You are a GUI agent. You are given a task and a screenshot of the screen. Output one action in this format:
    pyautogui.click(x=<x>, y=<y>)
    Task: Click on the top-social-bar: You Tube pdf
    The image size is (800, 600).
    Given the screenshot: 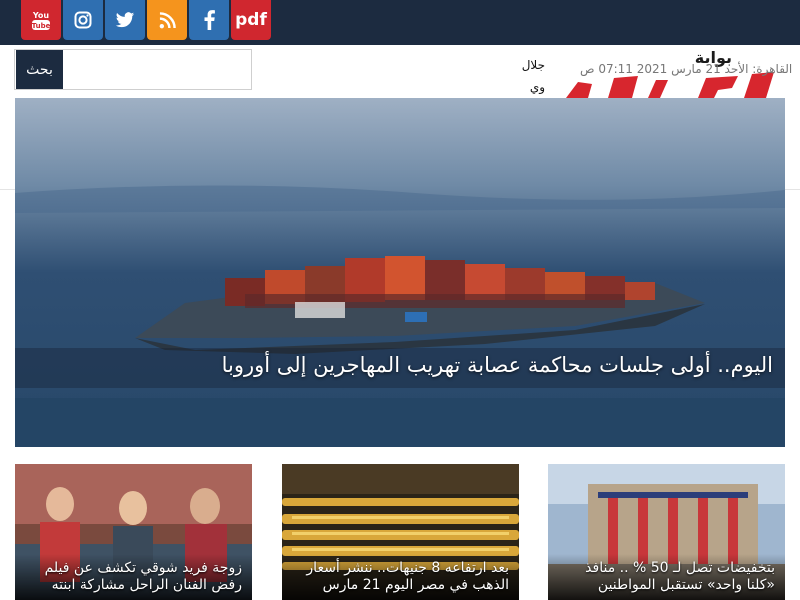 What is the action you would take?
    pyautogui.click(x=400, y=22)
    